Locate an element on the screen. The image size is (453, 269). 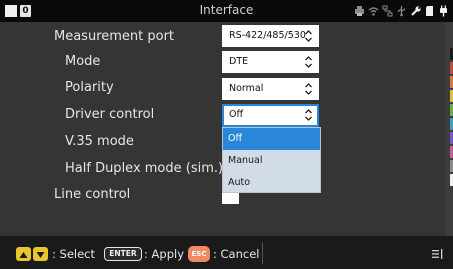
polarity-select: Normal is located at coordinates (270, 89).